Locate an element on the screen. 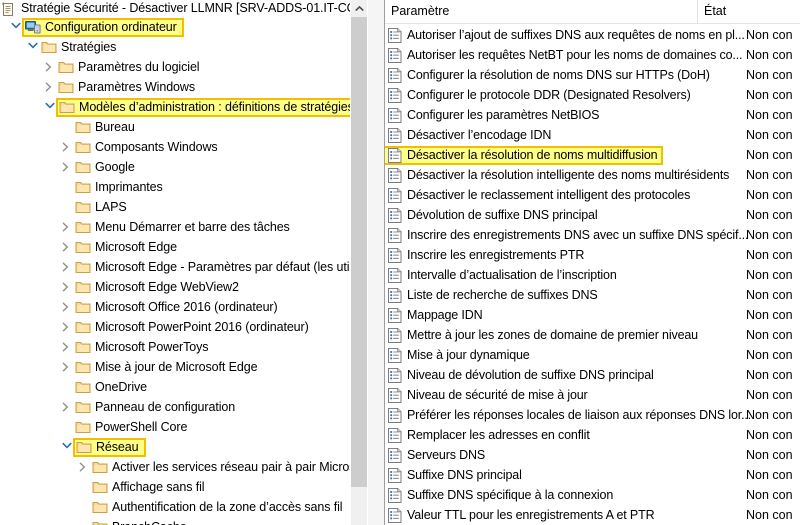 Image resolution: width=800 pixels, height=525 pixels. tree-item-25: BranchCache is located at coordinates (183, 521).